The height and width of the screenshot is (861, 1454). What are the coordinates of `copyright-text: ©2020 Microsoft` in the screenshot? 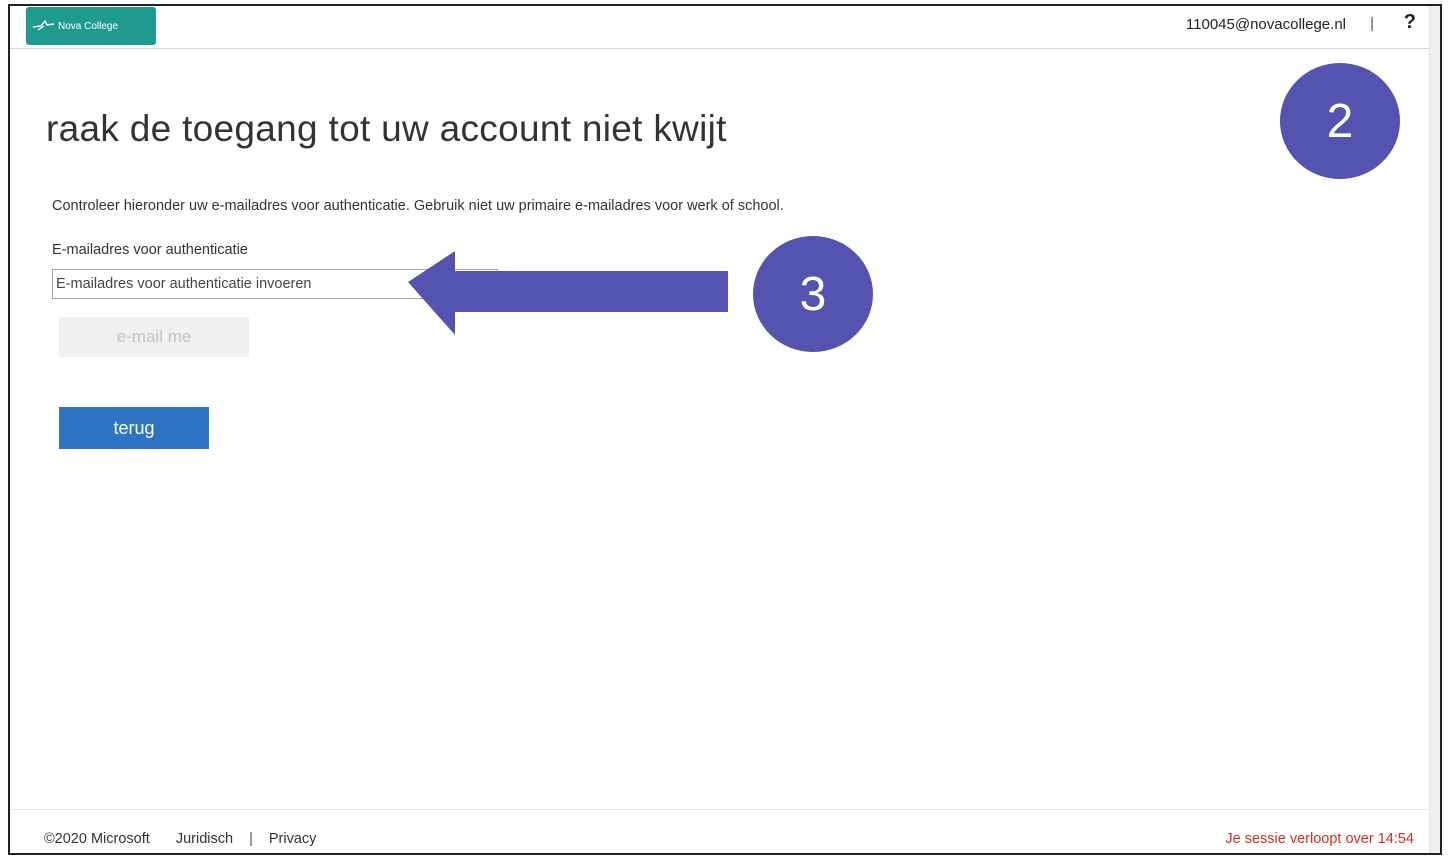 It's located at (97, 839).